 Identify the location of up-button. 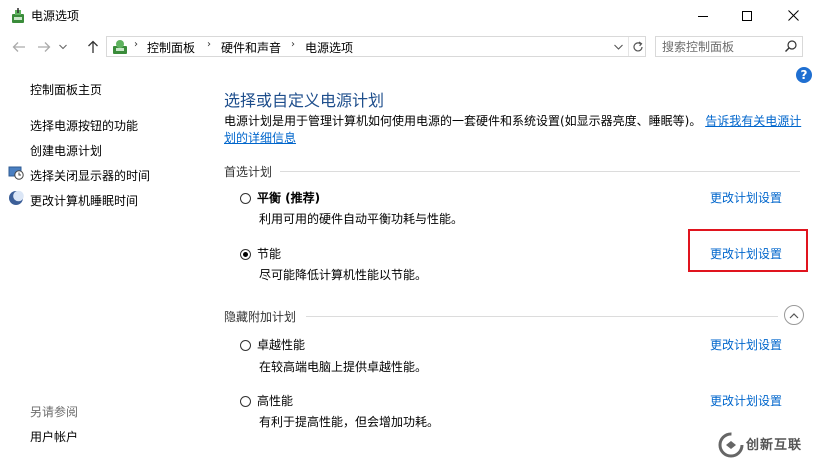
(93, 47).